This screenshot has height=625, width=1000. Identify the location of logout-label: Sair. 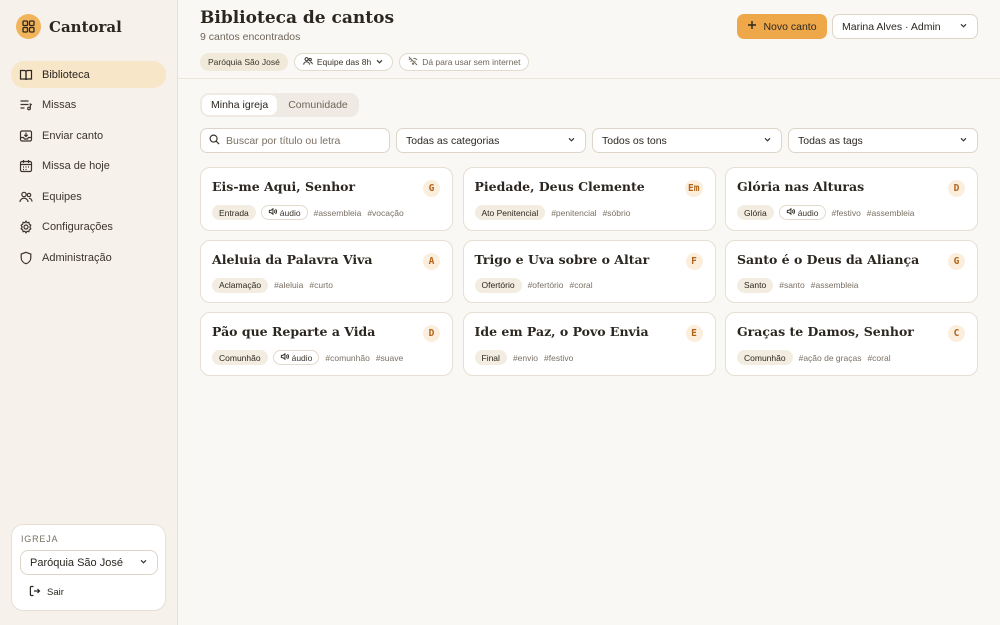
(55, 592).